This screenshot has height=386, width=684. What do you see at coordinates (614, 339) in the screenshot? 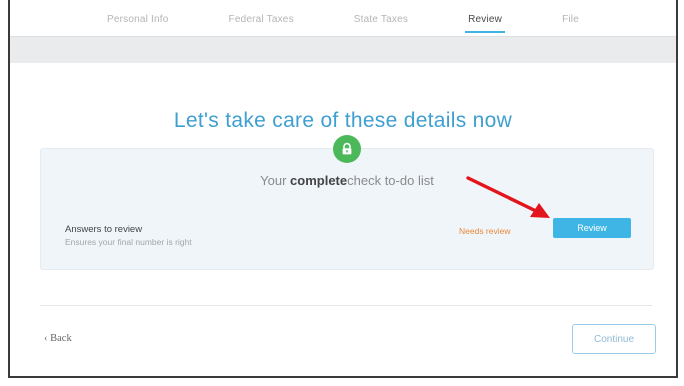
I see `continue-button: Continue` at bounding box center [614, 339].